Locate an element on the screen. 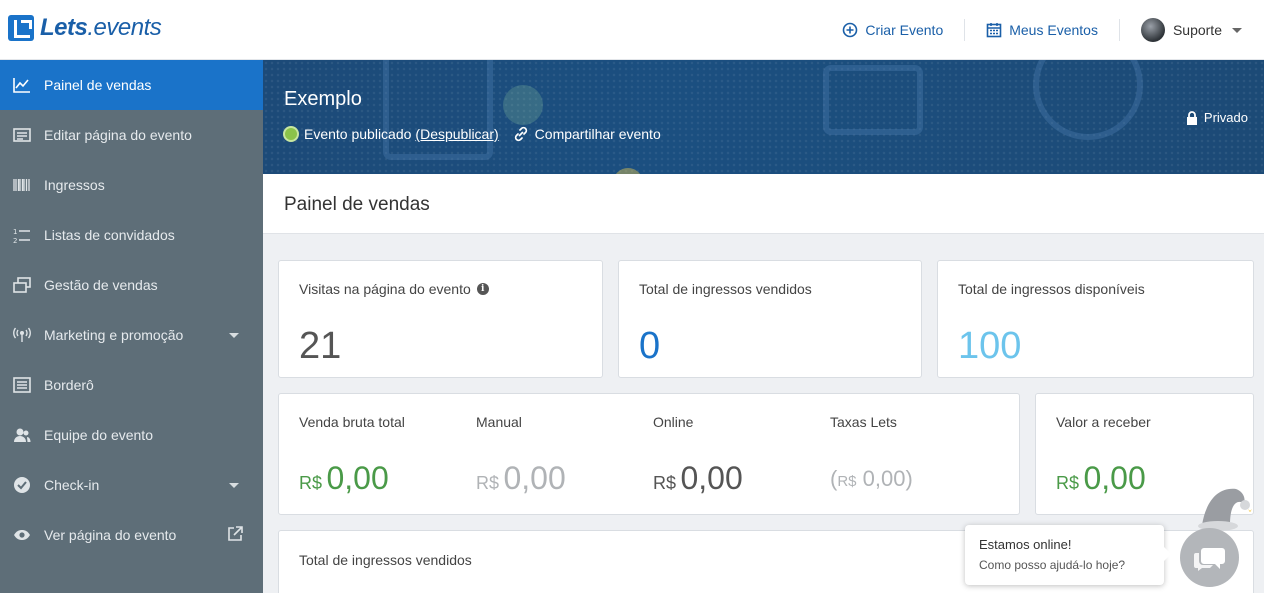 The image size is (1264, 593). sold-value: 0 is located at coordinates (650, 346).